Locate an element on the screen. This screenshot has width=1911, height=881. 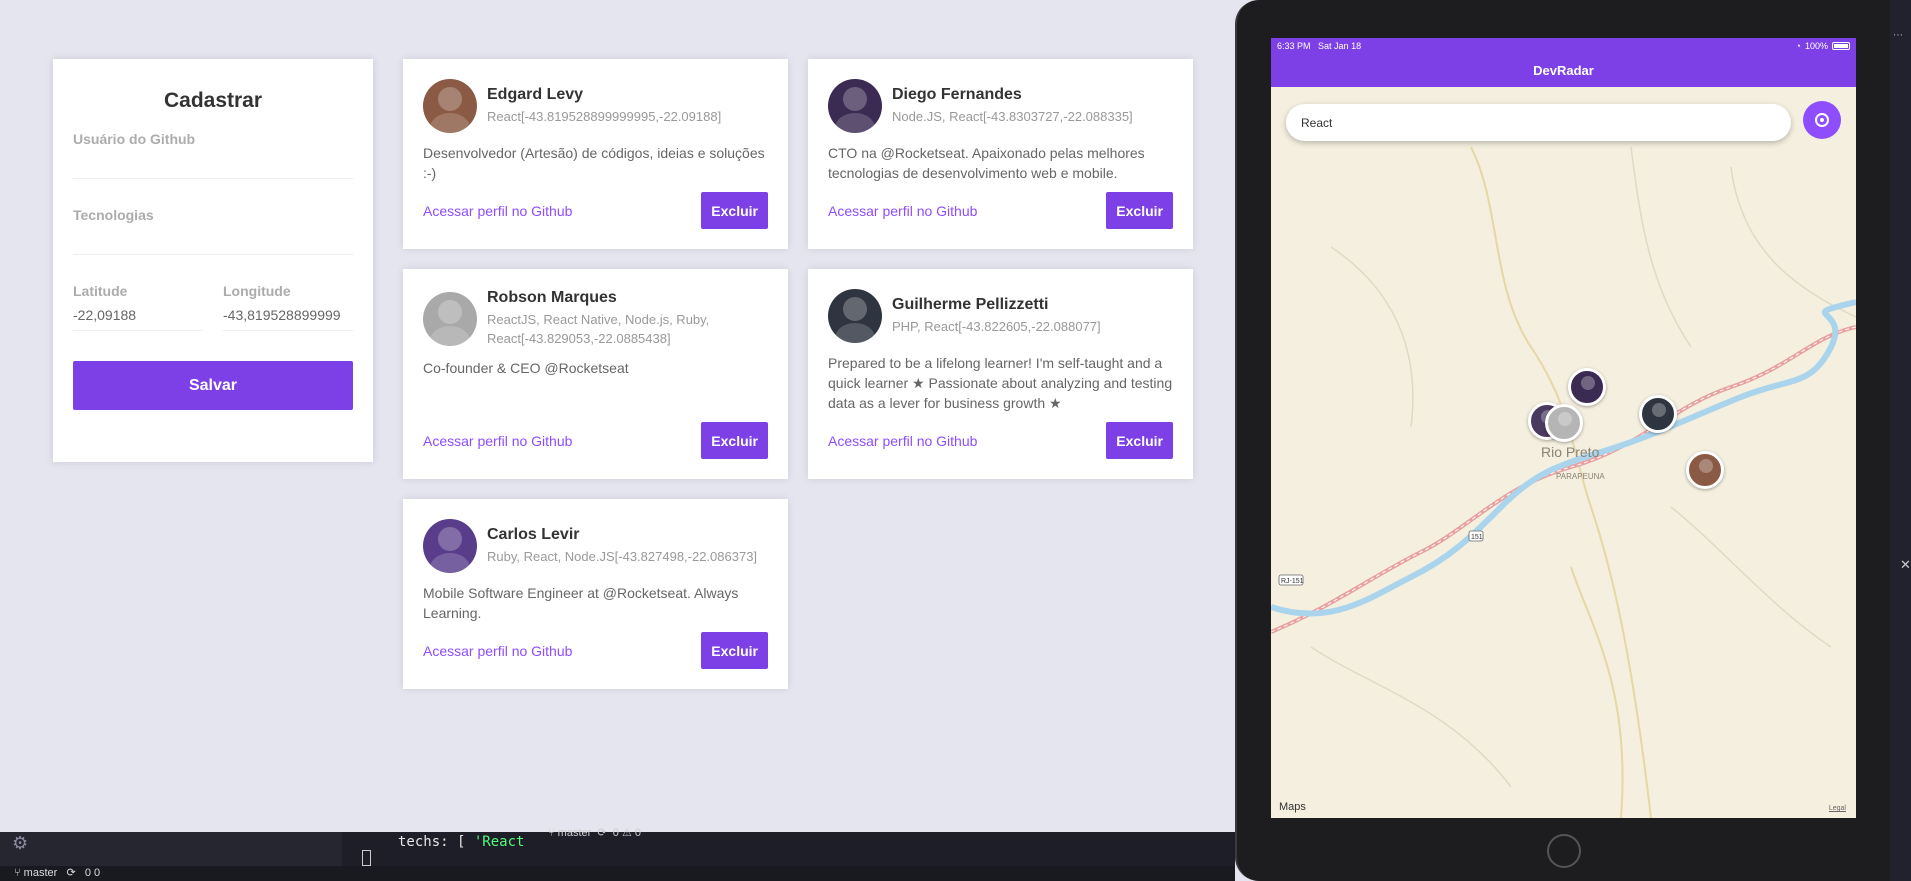
code-line: techs: [ 'React is located at coordinates (461, 842).